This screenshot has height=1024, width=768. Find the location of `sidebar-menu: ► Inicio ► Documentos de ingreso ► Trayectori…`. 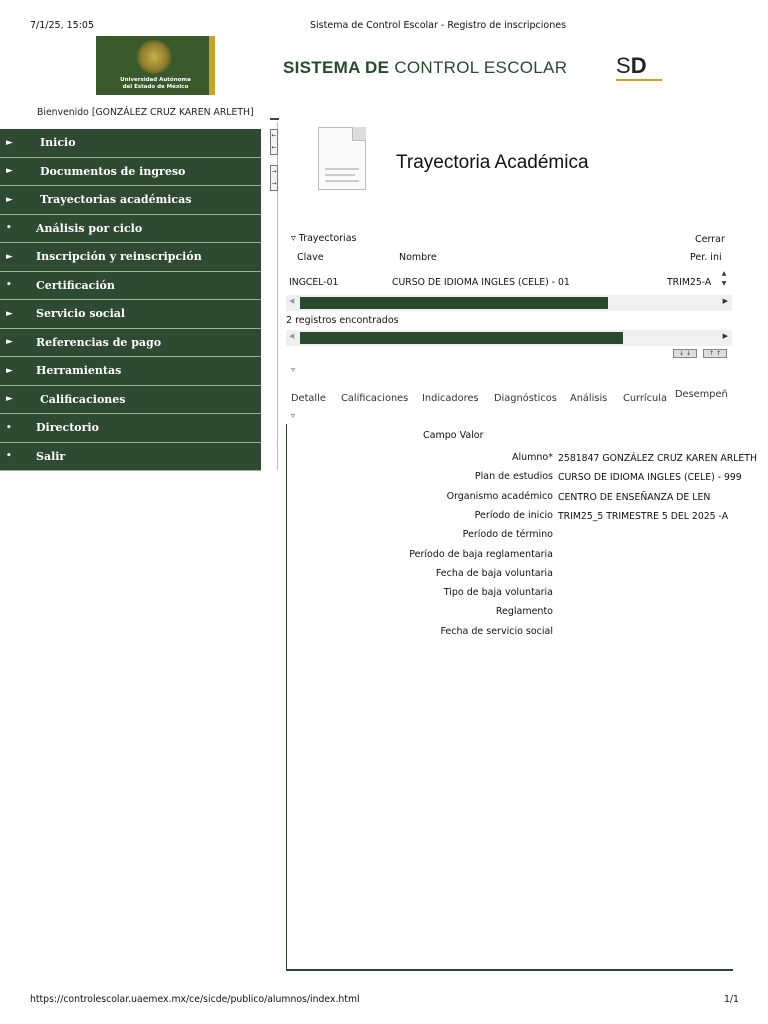

sidebar-menu: ► Inicio ► Documentos de ingreso ► Trayectori… is located at coordinates (130, 300).